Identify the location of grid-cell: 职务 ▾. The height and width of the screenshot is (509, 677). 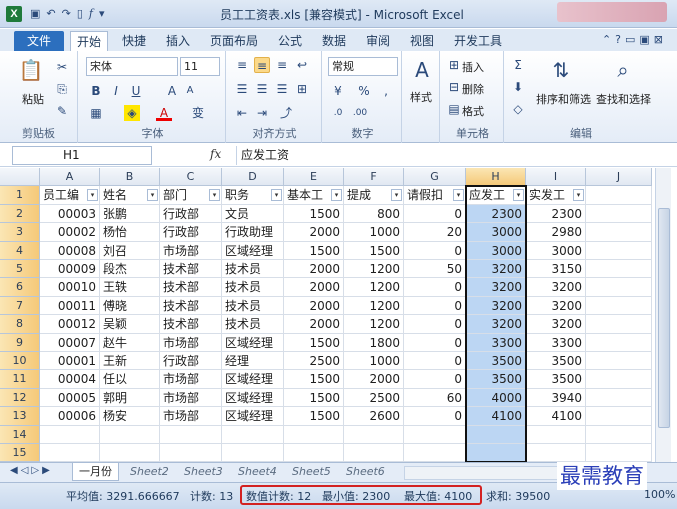
(253, 195).